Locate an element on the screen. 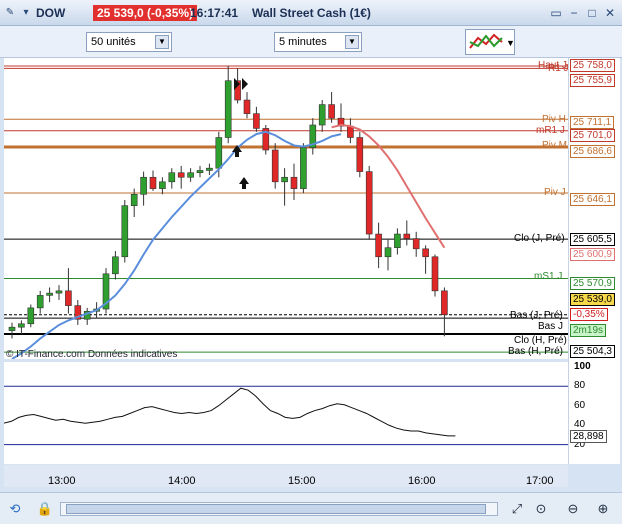 This screenshot has width=622, height=524. level-label: Clo (H, Pré) is located at coordinates (540, 340).